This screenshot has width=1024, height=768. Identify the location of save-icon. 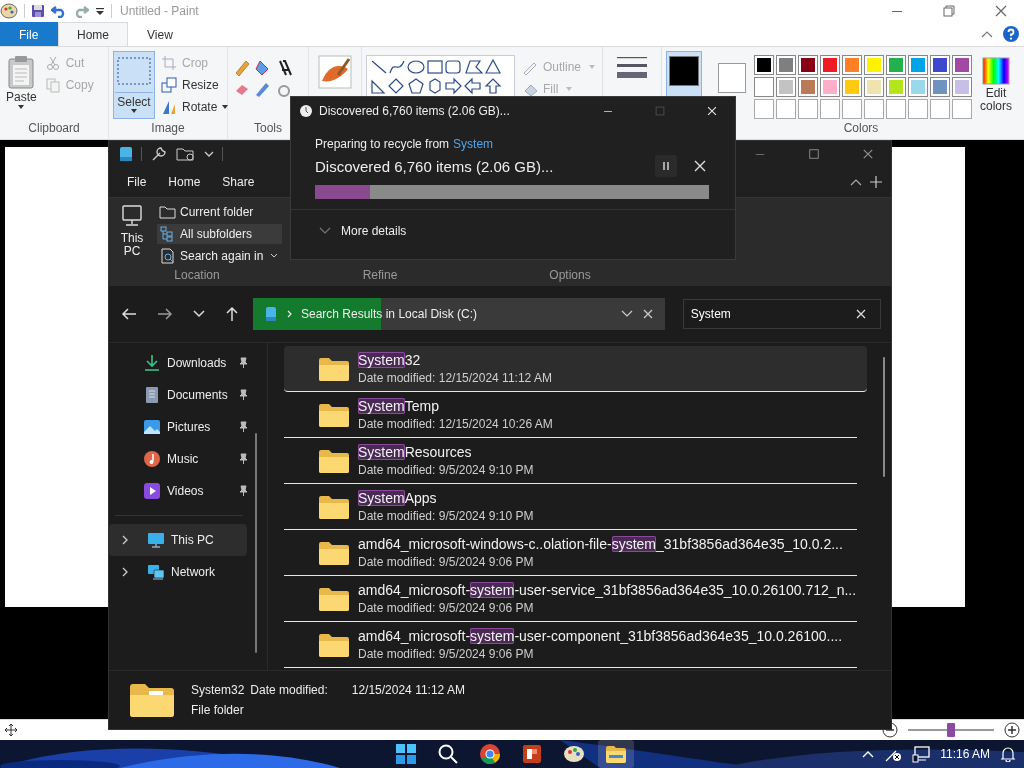
(38, 11).